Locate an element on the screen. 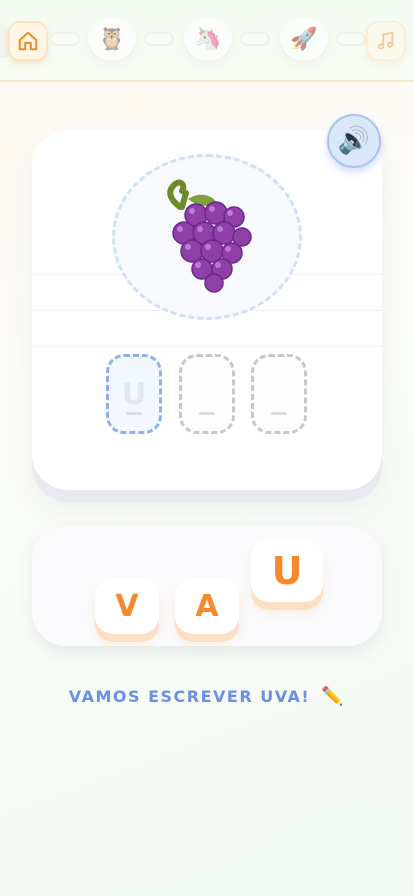 Image resolution: width=414 pixels, height=896 pixels. slot-hint-letter: U is located at coordinates (134, 394).